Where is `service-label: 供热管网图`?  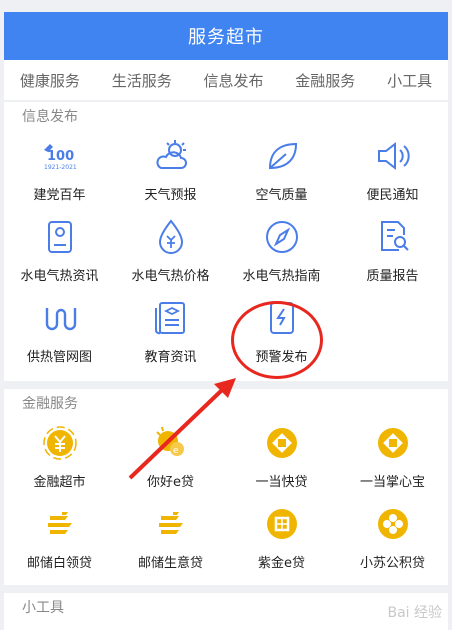 service-label: 供热管网图 is located at coordinates (59, 357).